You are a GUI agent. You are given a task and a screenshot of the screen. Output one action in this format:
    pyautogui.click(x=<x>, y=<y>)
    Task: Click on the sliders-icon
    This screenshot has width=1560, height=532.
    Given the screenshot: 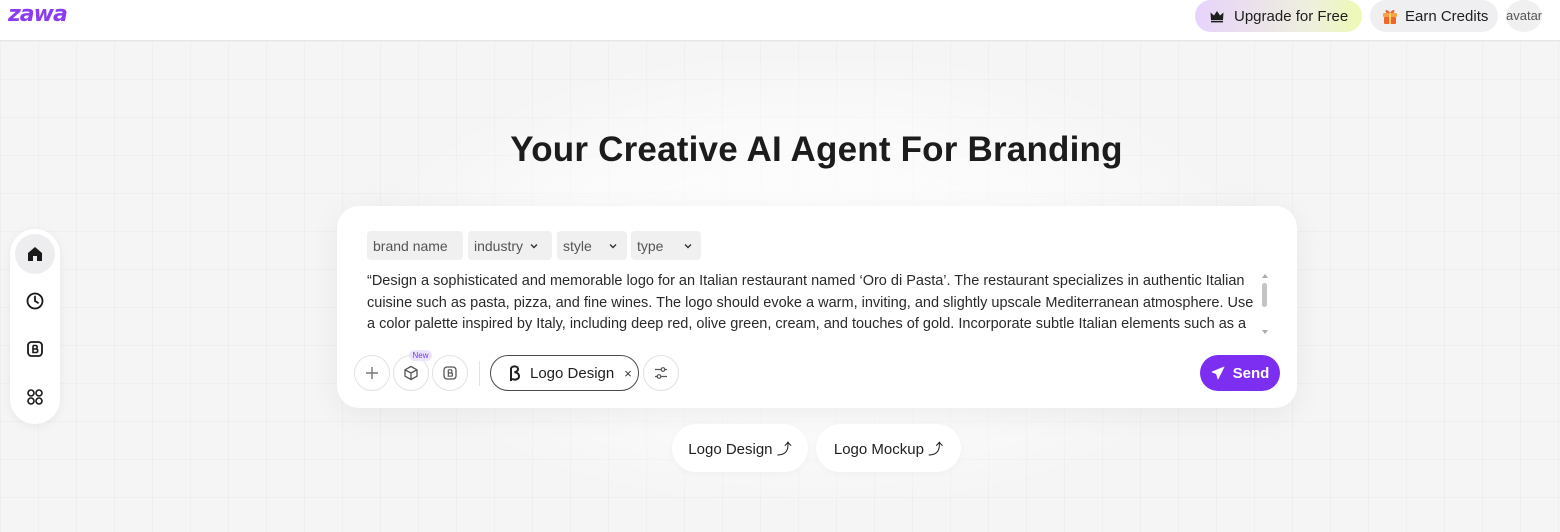 What is the action you would take?
    pyautogui.click(x=661, y=373)
    